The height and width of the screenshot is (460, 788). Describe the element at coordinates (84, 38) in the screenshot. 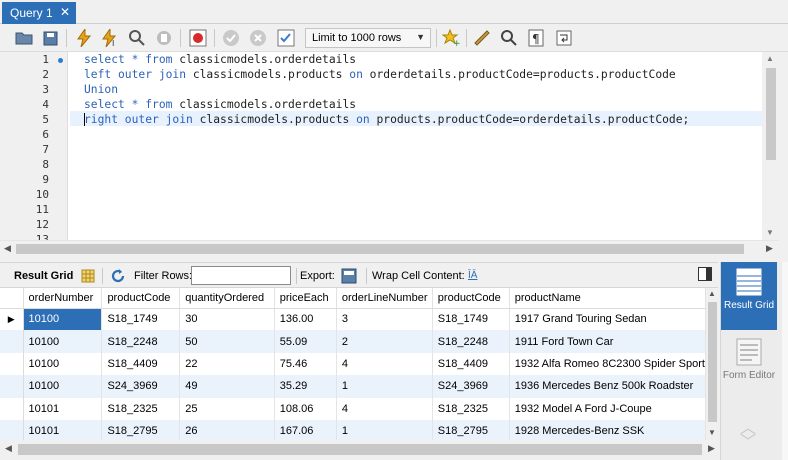

I see `execute-icon` at that location.